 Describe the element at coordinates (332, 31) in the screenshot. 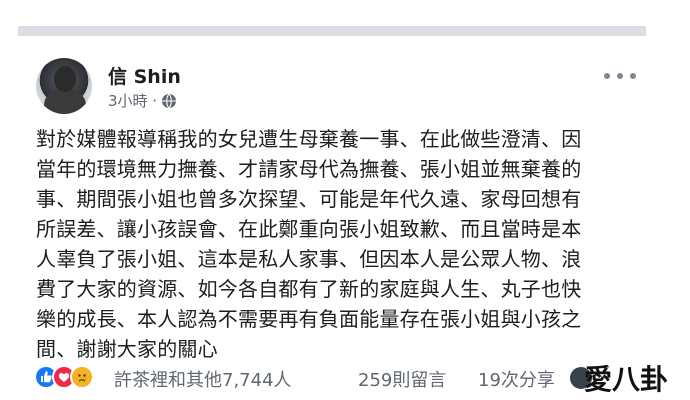

I see `top-divider` at that location.